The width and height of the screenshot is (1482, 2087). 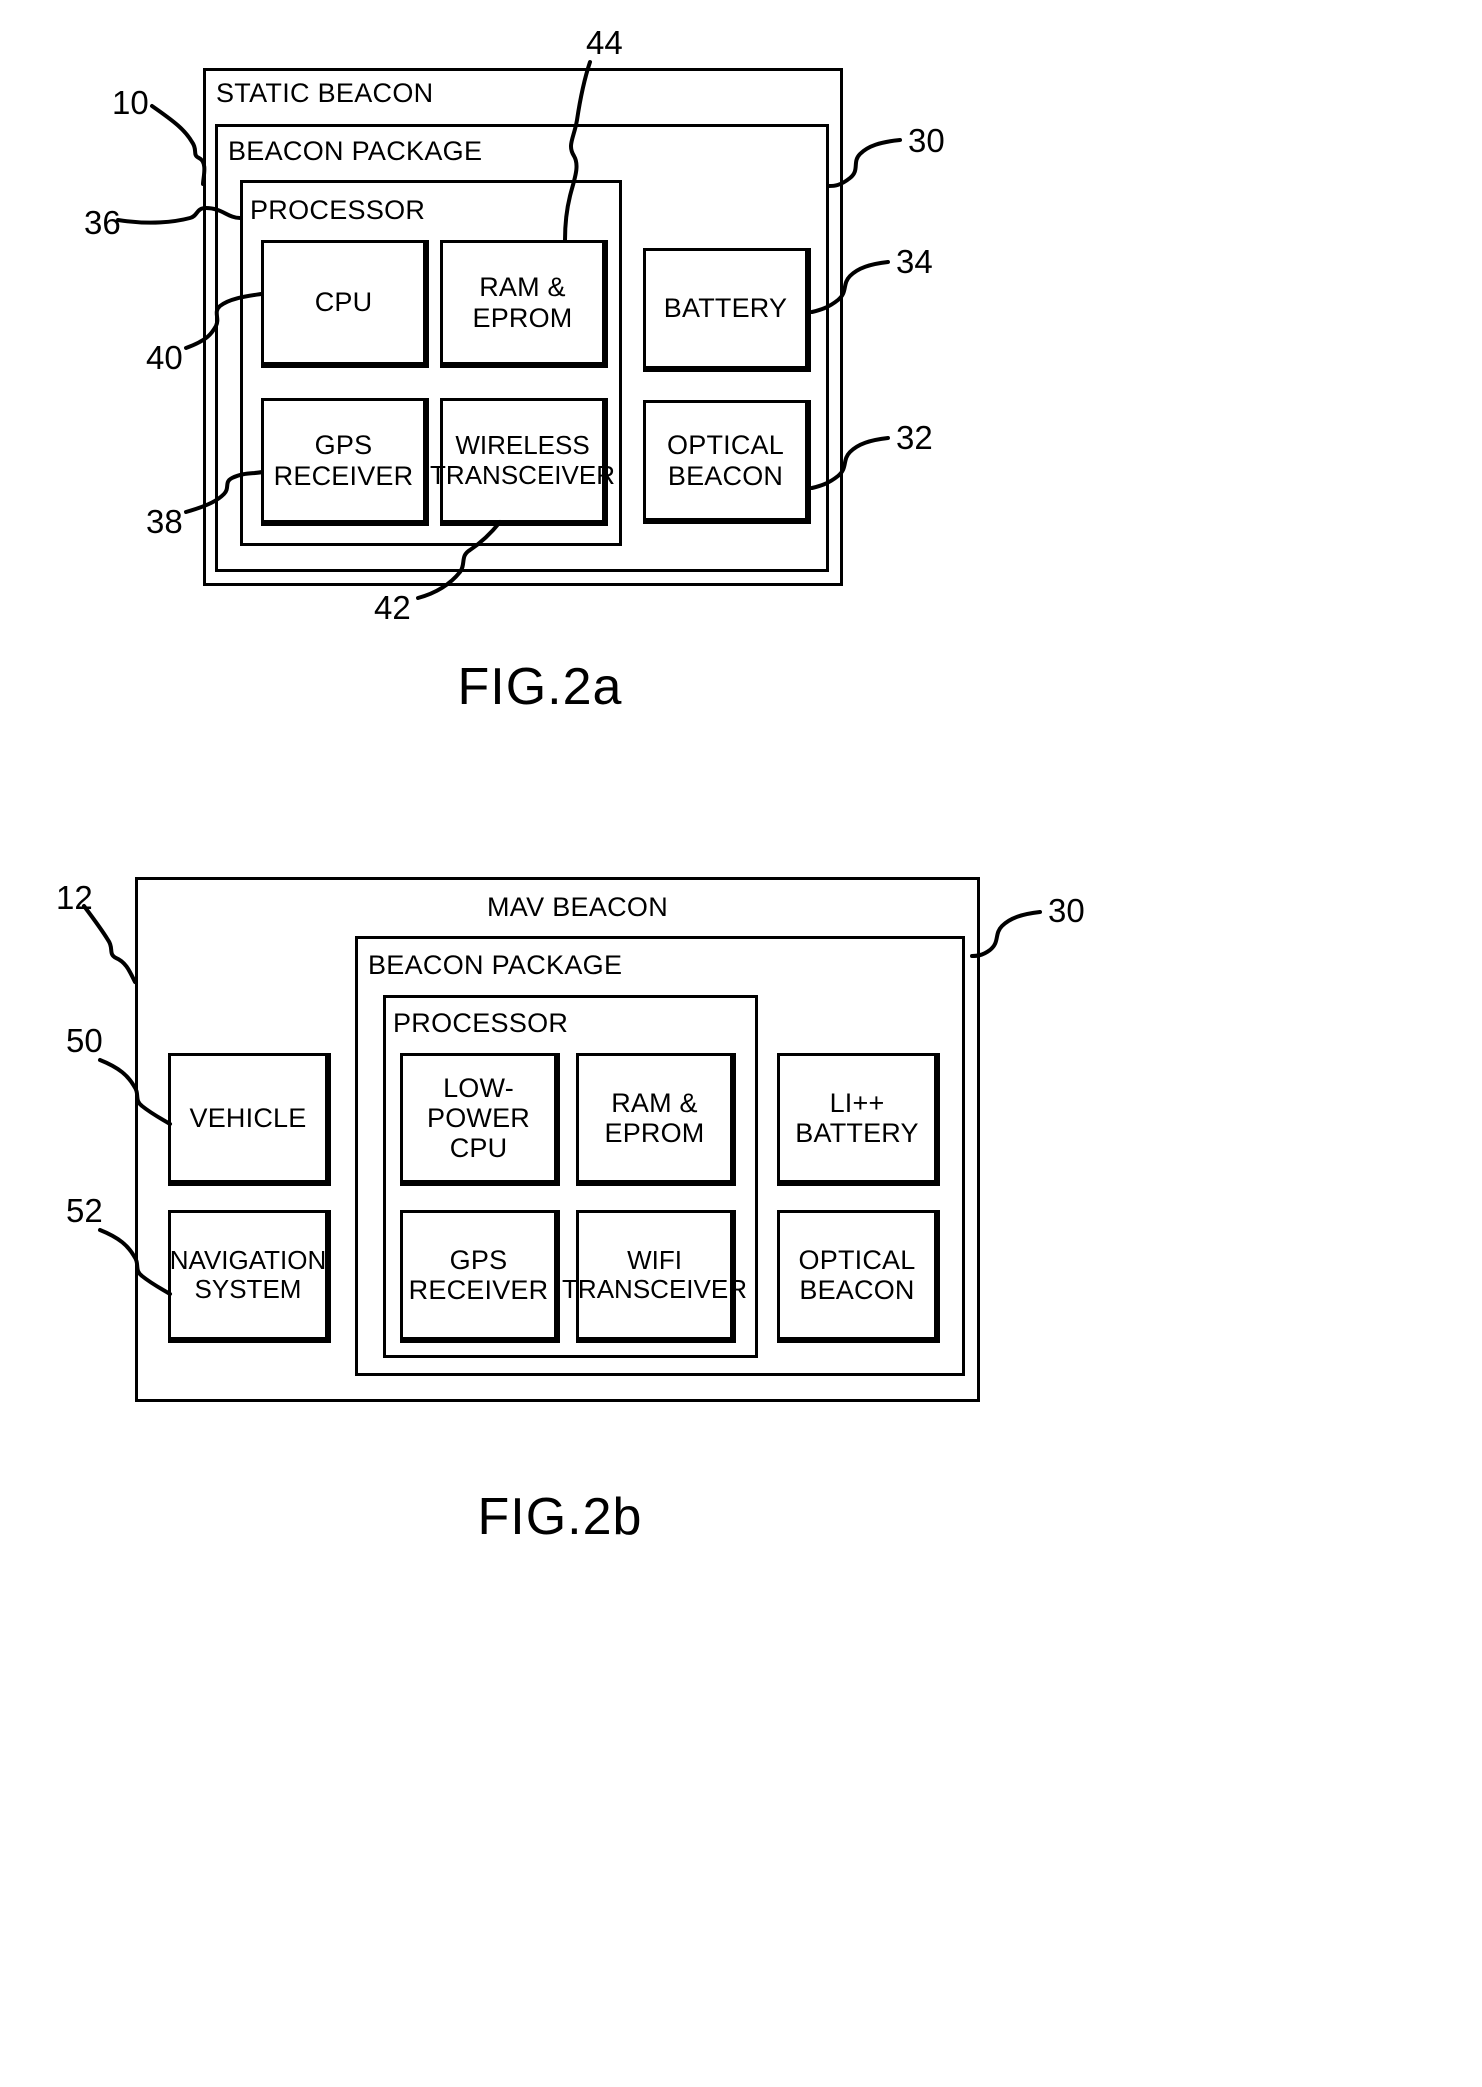 I want to click on gps-receiver-line-1-2a: GPS, so click(x=343, y=445).